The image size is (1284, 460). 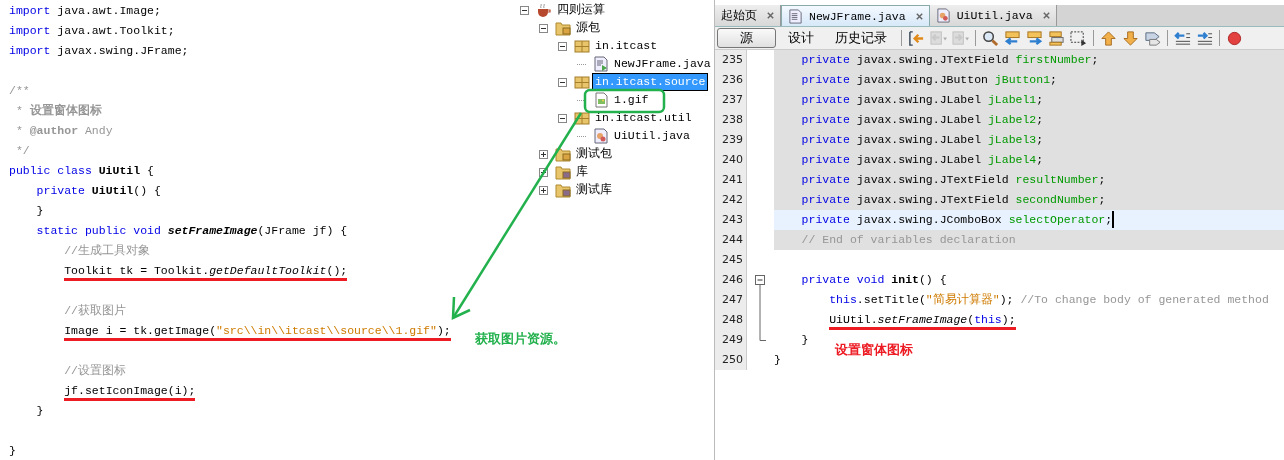 What do you see at coordinates (582, 172) in the screenshot?
I see `tree-item: 库` at bounding box center [582, 172].